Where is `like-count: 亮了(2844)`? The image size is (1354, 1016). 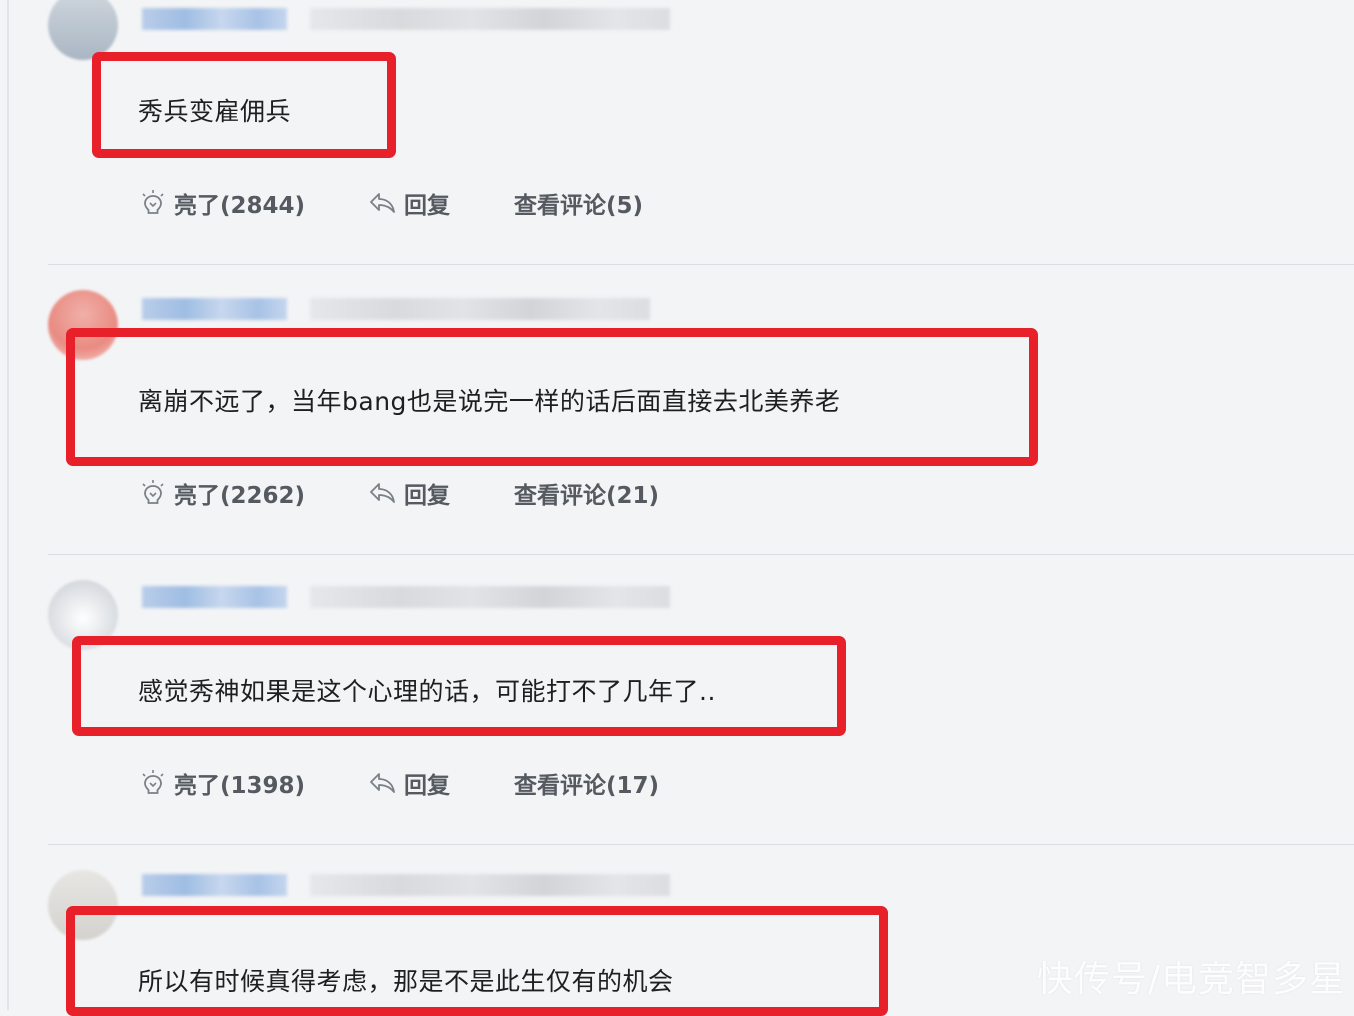
like-count: 亮了(2844) is located at coordinates (240, 206).